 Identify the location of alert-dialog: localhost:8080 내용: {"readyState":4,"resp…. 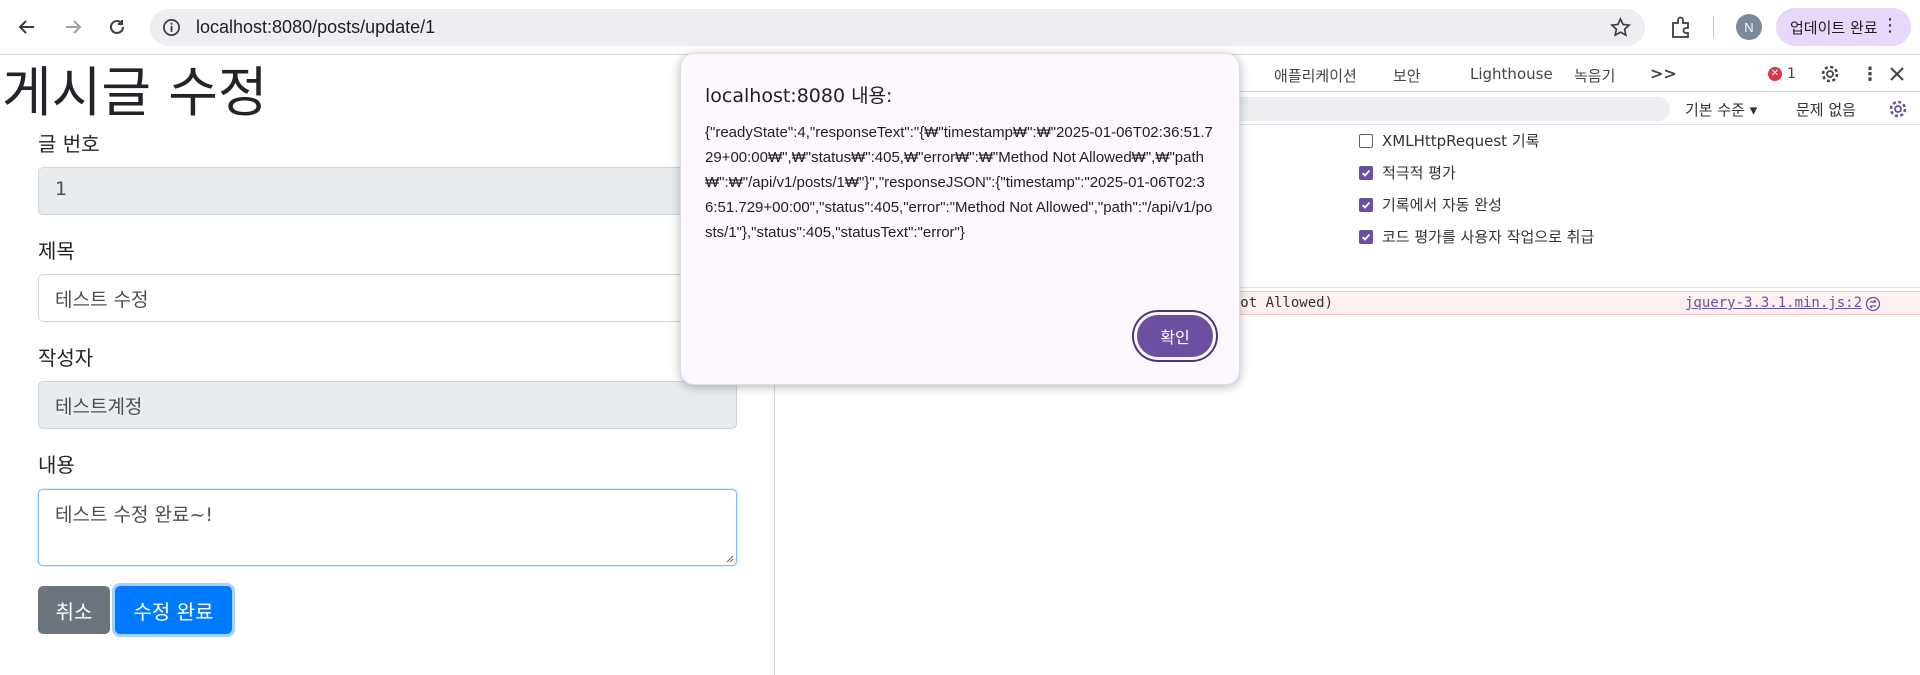
(960, 219).